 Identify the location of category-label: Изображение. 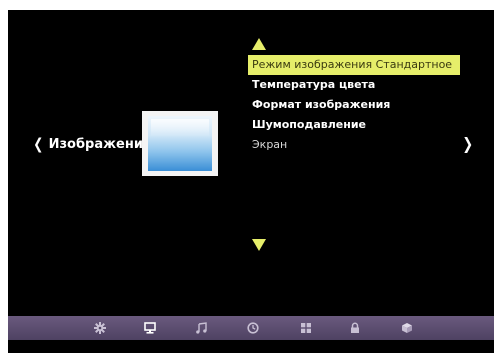
(100, 144).